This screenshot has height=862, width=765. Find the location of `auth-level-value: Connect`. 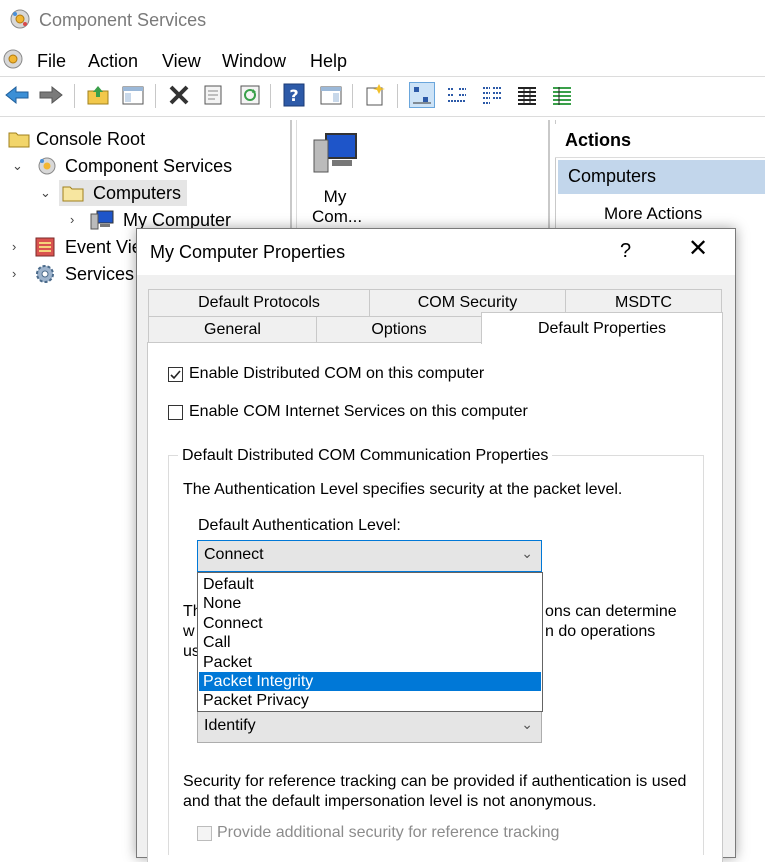

auth-level-value: Connect is located at coordinates (234, 554).